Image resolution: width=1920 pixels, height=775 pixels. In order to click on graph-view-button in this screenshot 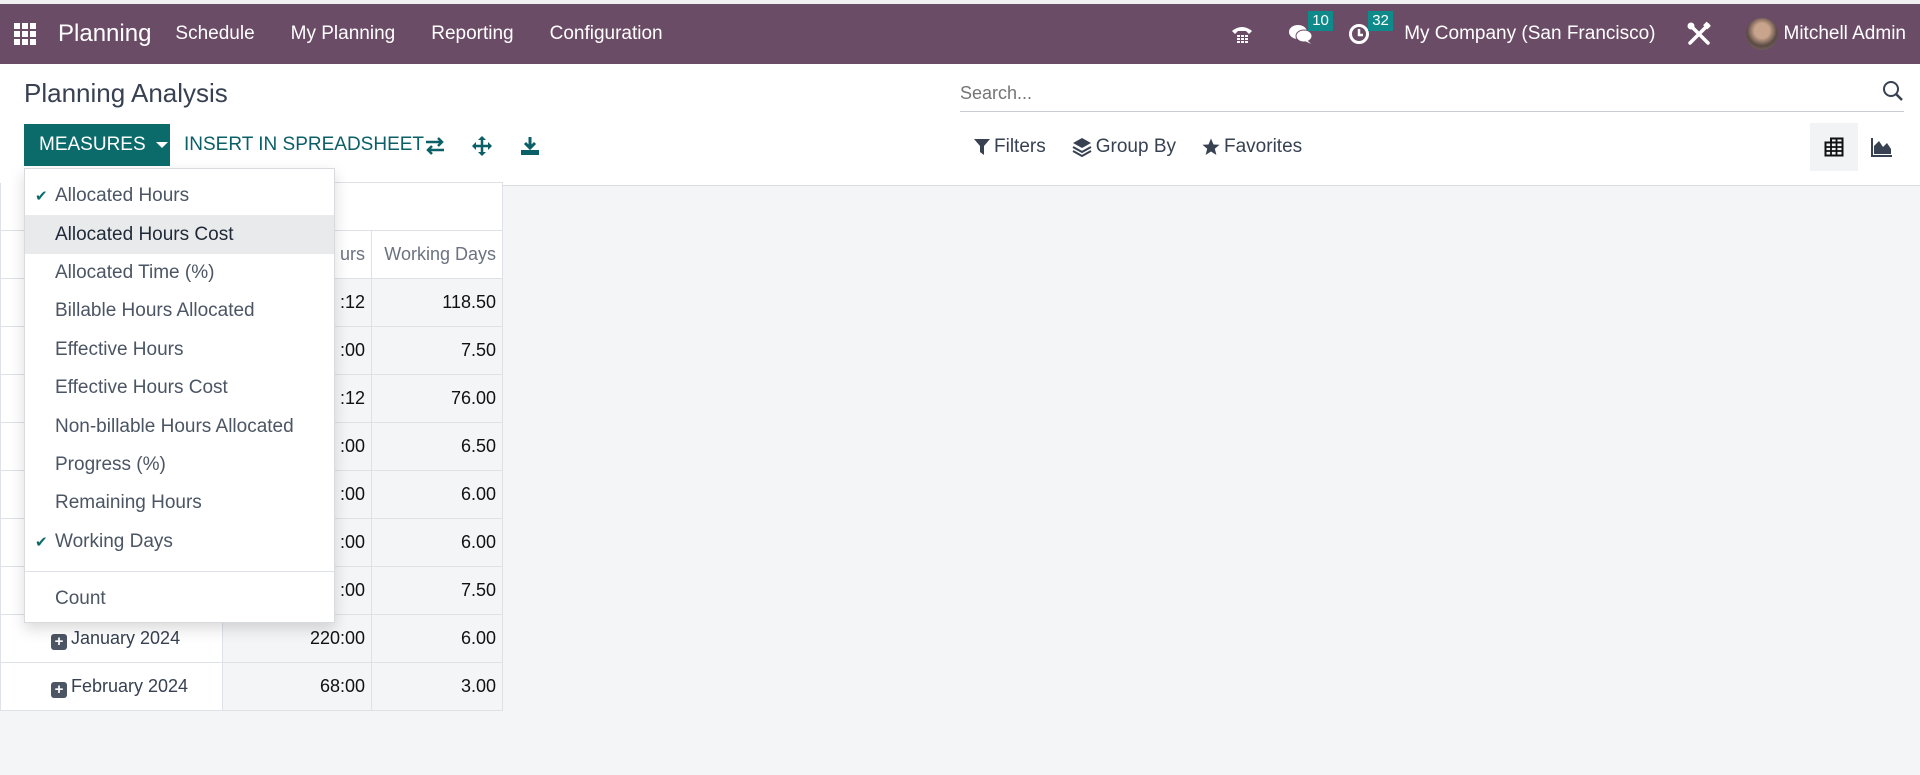, I will do `click(1882, 147)`.